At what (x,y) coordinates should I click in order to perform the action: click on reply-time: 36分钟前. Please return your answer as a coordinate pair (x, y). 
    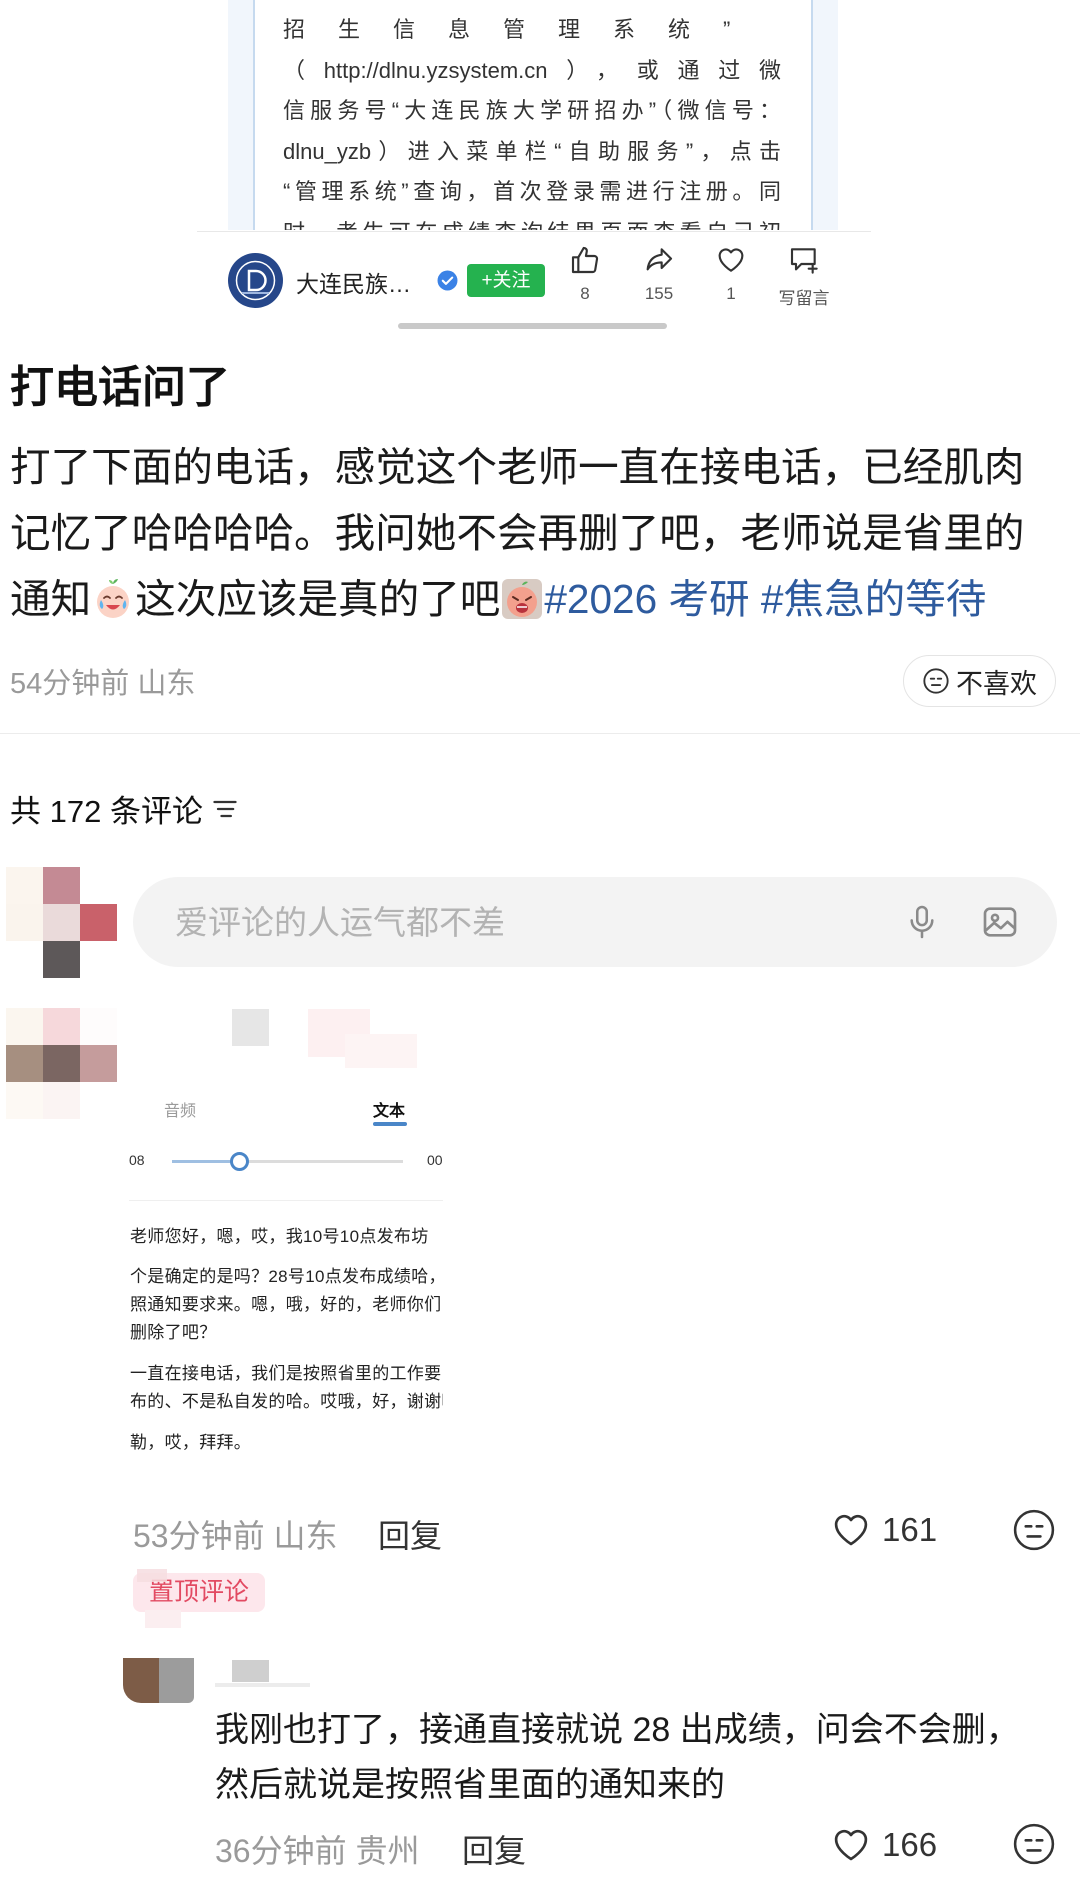
    Looking at the image, I should click on (281, 1851).